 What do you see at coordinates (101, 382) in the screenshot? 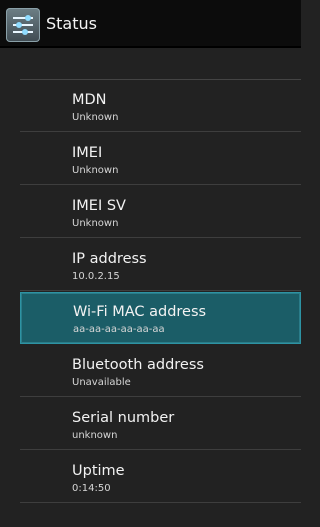
I see `item-value: Unavailable` at bounding box center [101, 382].